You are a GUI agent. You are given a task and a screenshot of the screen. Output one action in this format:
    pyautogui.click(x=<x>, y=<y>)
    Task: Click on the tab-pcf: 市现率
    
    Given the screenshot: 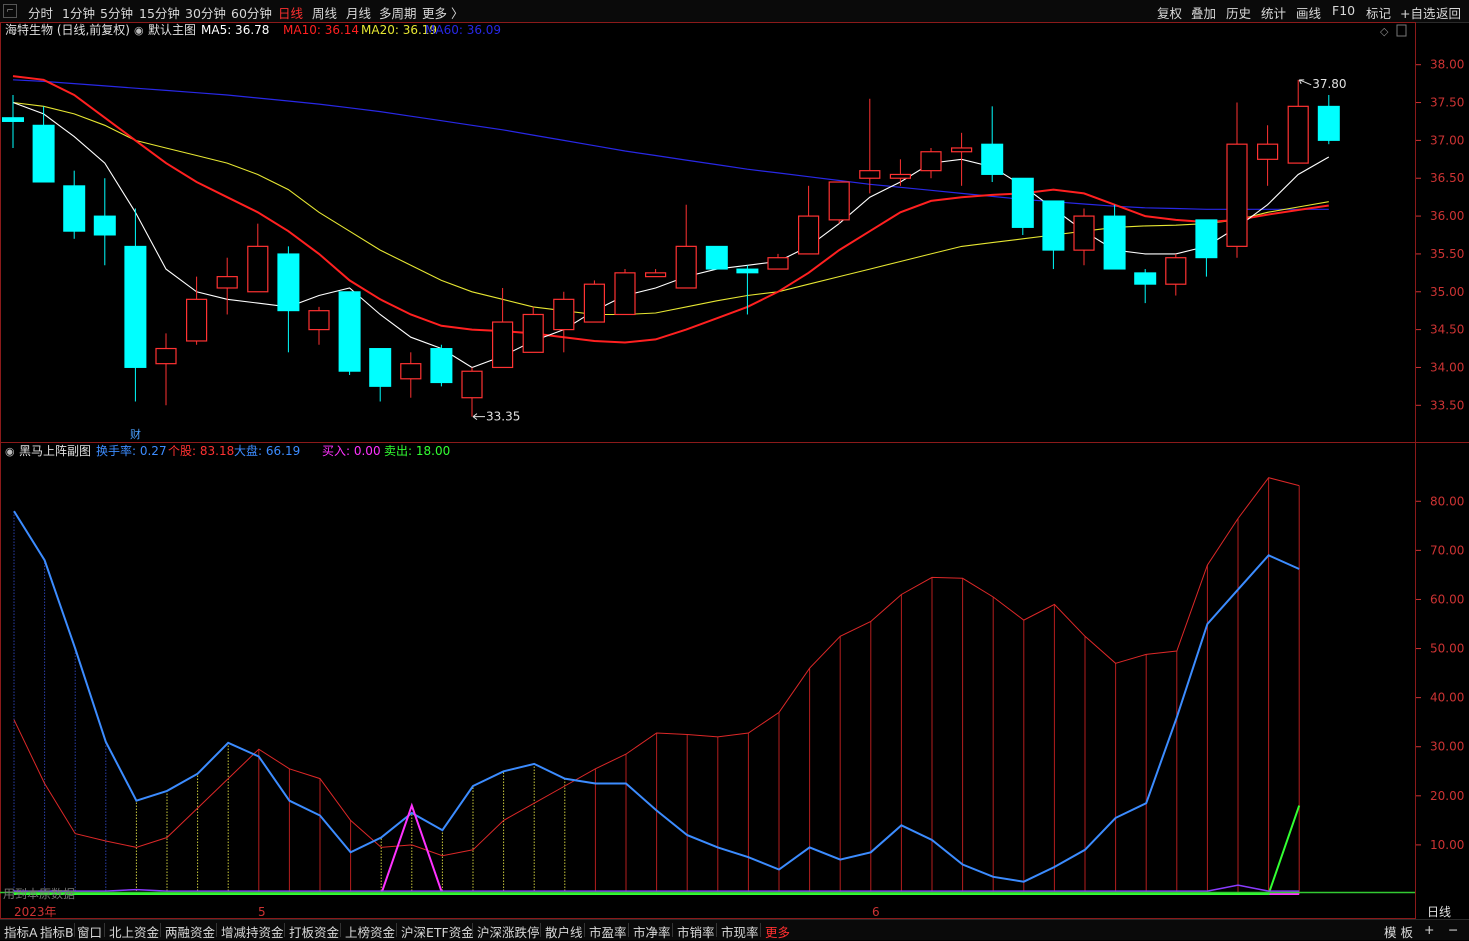 What is the action you would take?
    pyautogui.click(x=740, y=931)
    